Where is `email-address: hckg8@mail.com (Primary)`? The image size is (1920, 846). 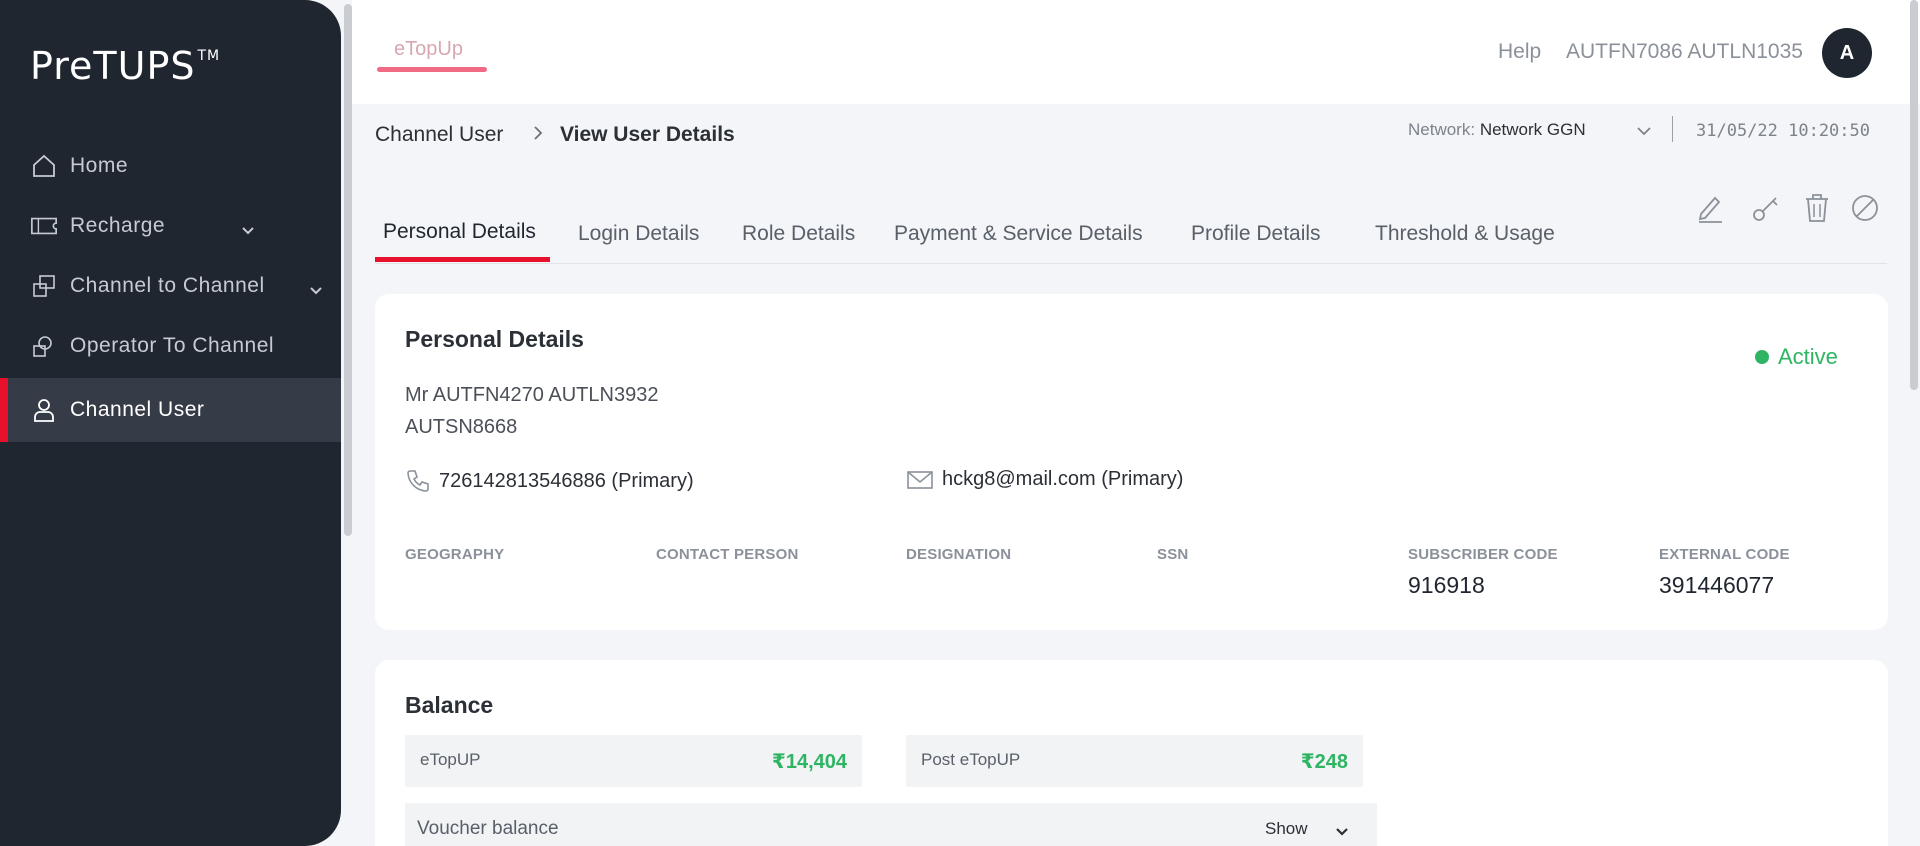 email-address: hckg8@mail.com (Primary) is located at coordinates (1063, 479).